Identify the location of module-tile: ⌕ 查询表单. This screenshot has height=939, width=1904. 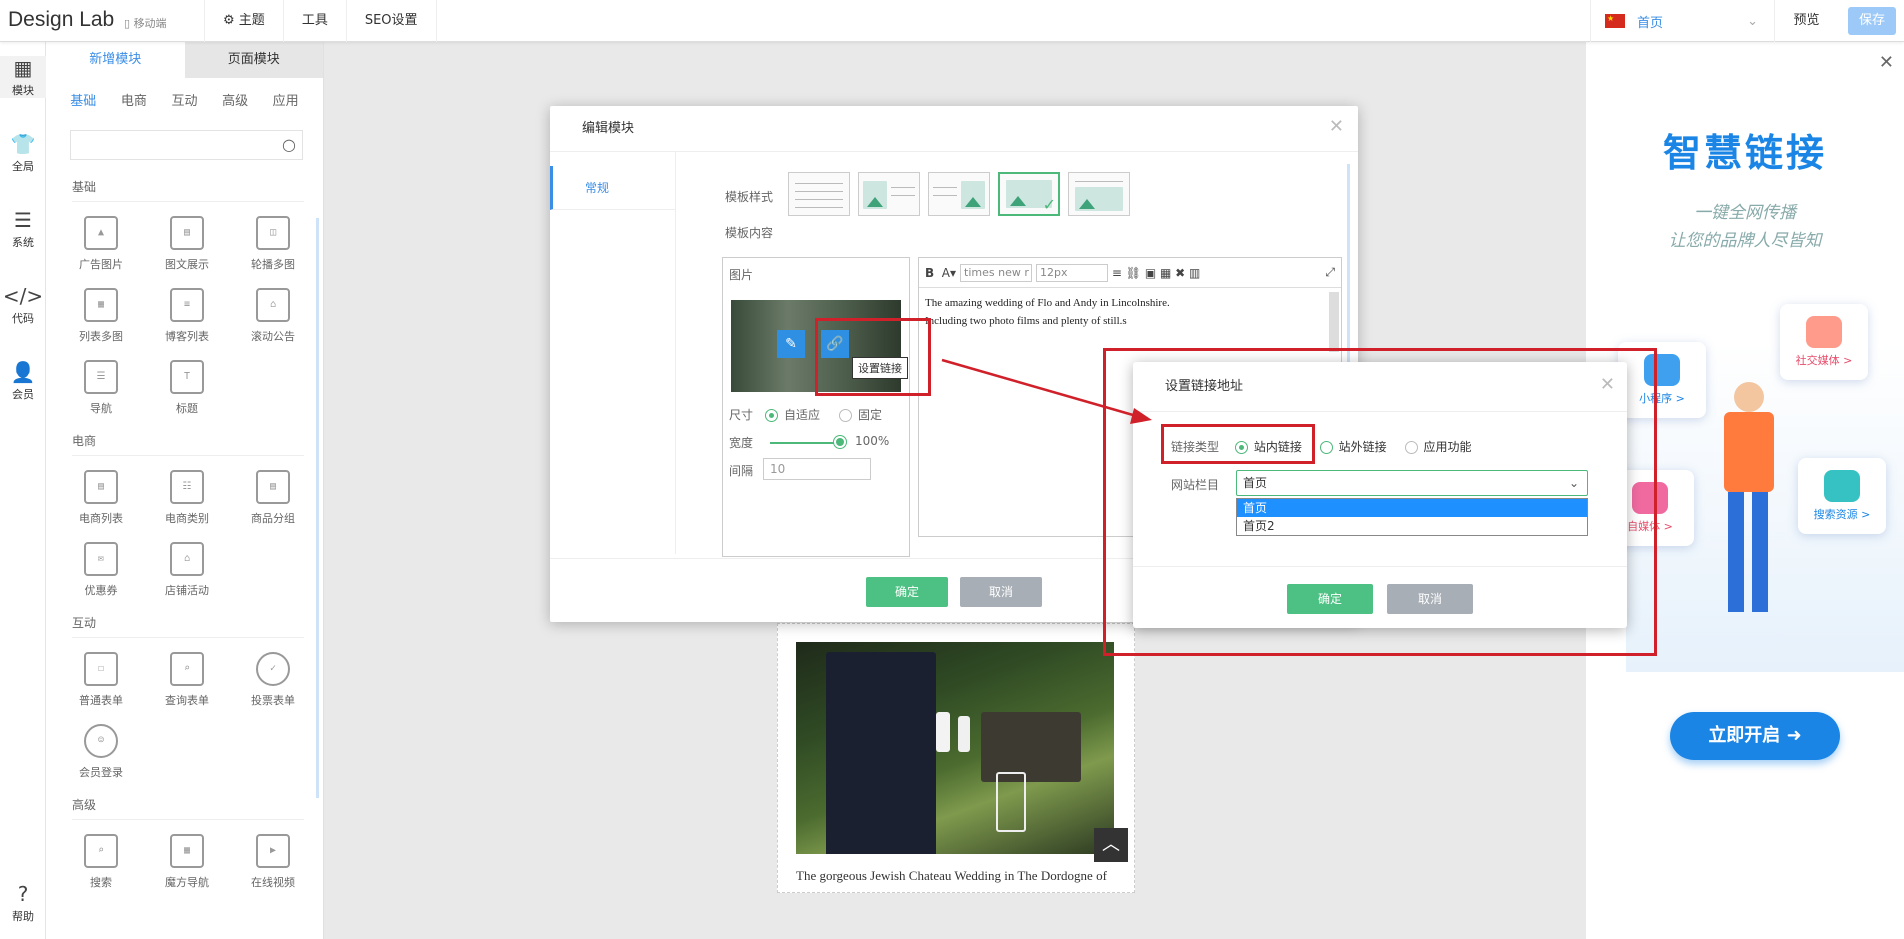
(187, 684).